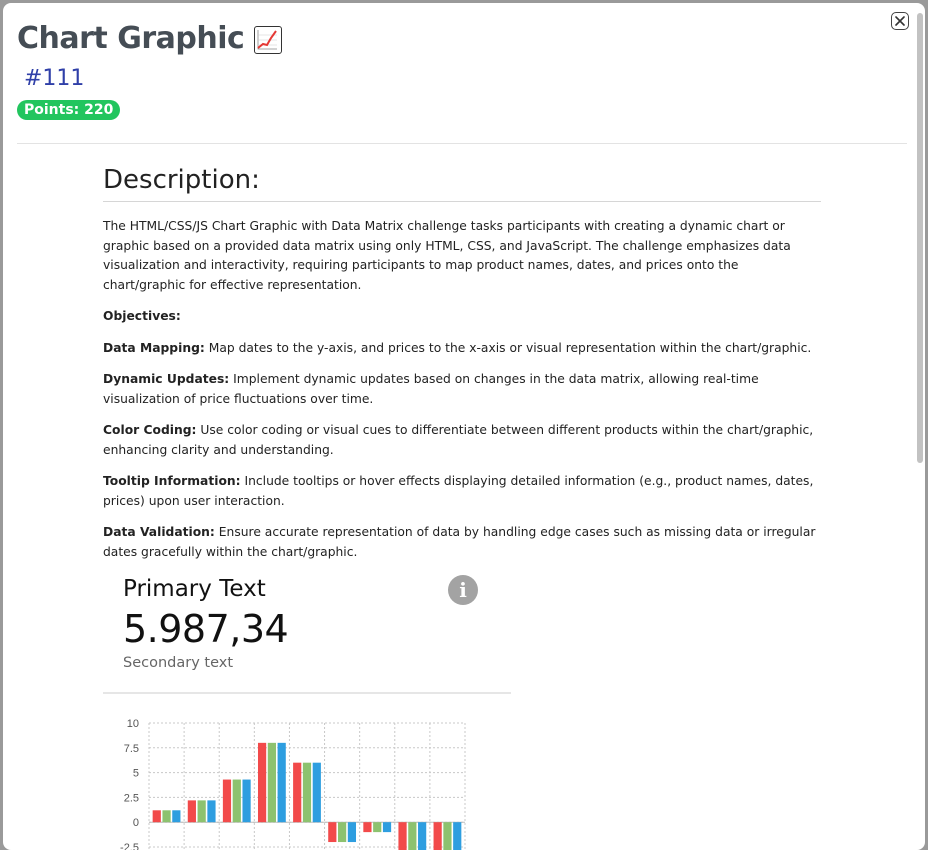  I want to click on header-divider, so click(462, 143).